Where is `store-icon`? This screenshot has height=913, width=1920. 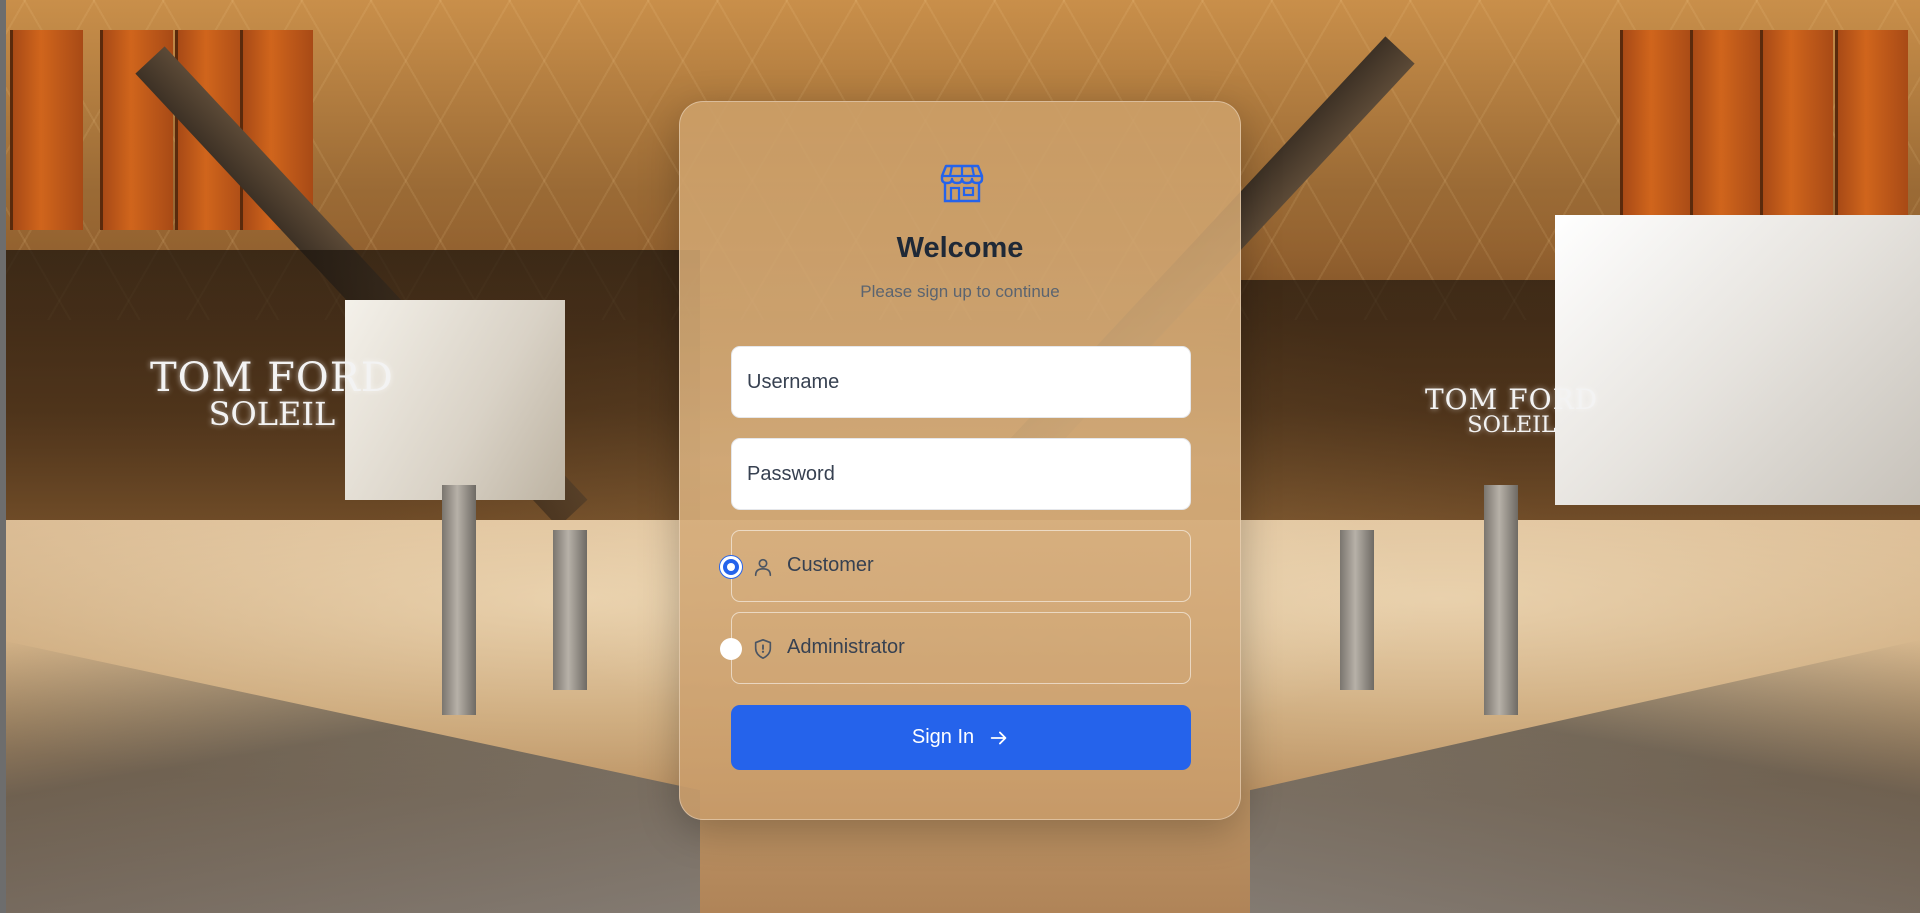 store-icon is located at coordinates (962, 183).